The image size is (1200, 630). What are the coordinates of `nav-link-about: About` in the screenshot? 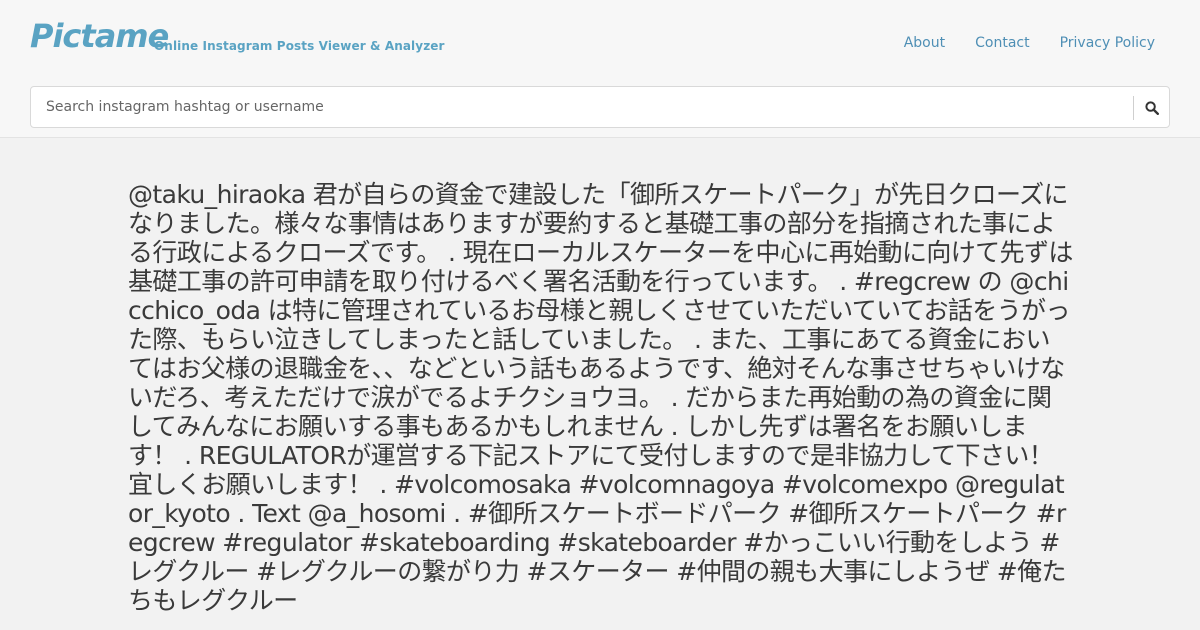 It's located at (924, 43).